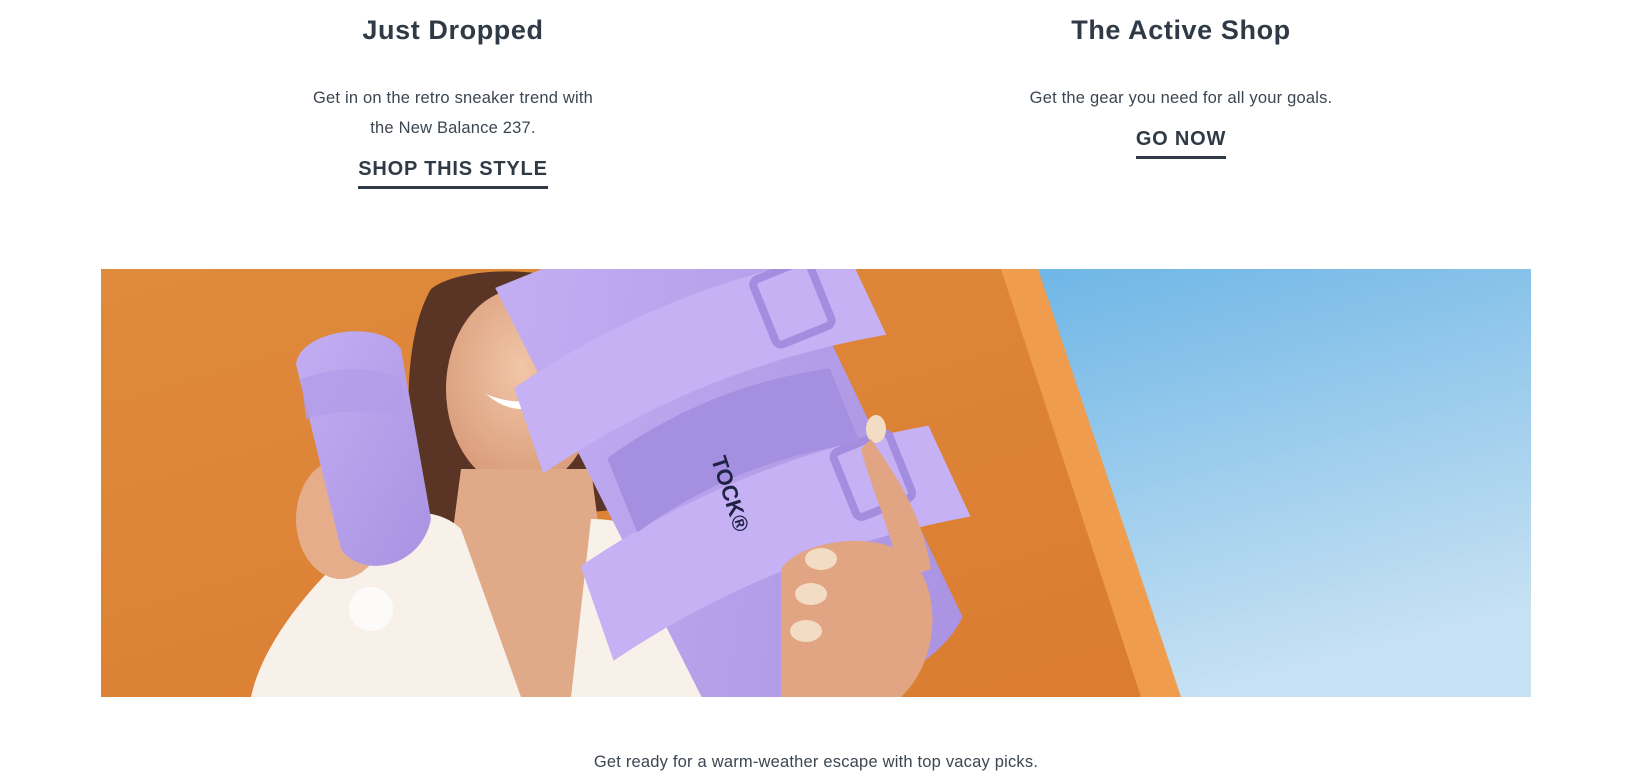 This screenshot has width=1632, height=773. I want to click on shop-this-style-link: SHOP THIS STYLE, so click(453, 172).